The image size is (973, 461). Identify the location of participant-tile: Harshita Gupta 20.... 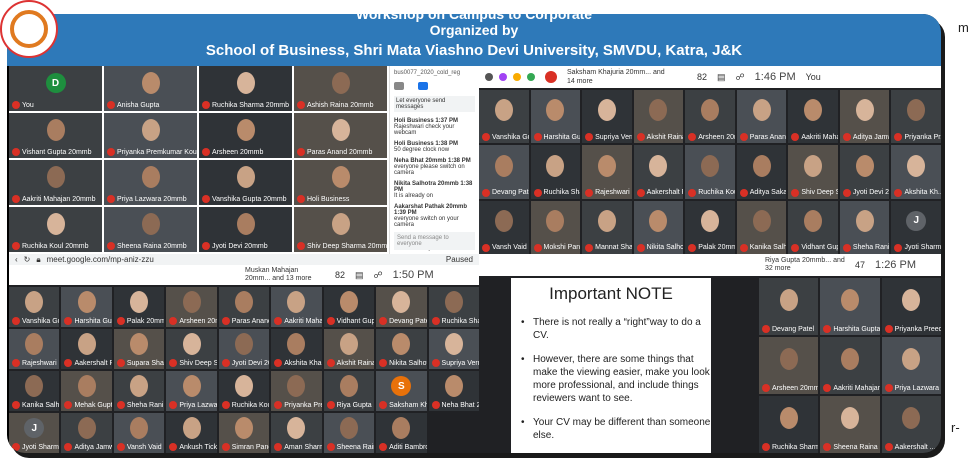
(850, 306).